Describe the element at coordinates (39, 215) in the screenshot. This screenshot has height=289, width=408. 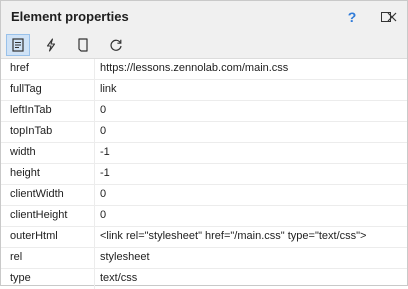
I see `property-name: clientHeight` at that location.